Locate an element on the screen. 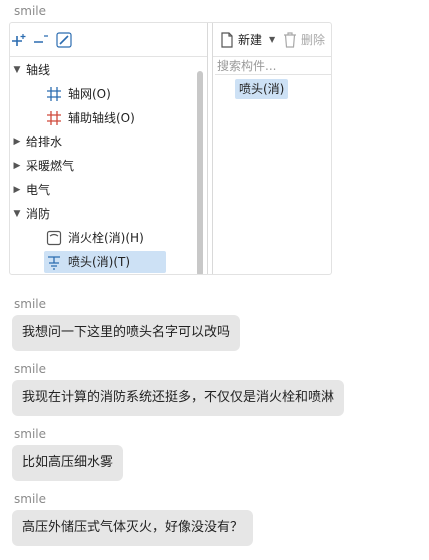 The width and height of the screenshot is (429, 560). message-bubble: 我现在计算的消防系统还挺多，不仅仅是消火栓和喷淋 is located at coordinates (178, 398).